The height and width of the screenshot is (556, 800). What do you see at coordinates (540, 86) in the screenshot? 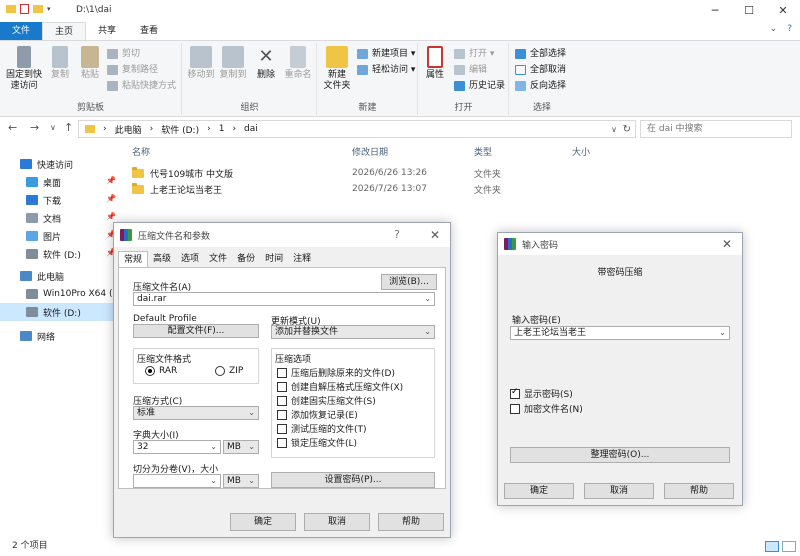
I see `invert-selection-button: 反向选择` at bounding box center [540, 86].